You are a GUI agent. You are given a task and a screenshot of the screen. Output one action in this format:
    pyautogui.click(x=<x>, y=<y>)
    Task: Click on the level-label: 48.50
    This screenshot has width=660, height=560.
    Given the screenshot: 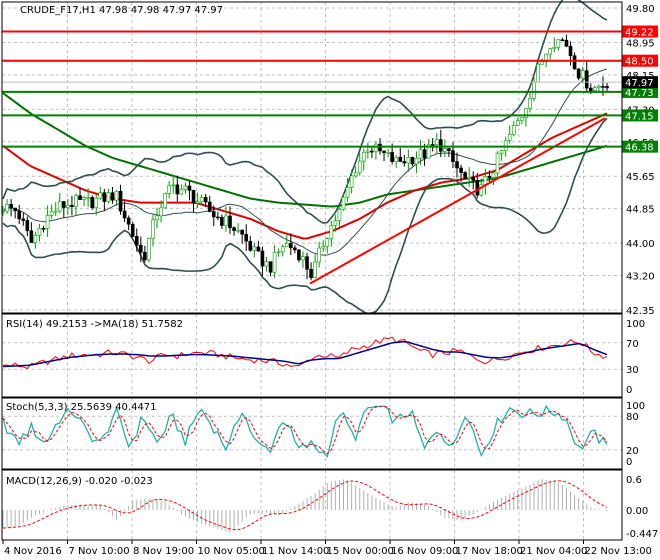 What is the action you would take?
    pyautogui.click(x=639, y=62)
    